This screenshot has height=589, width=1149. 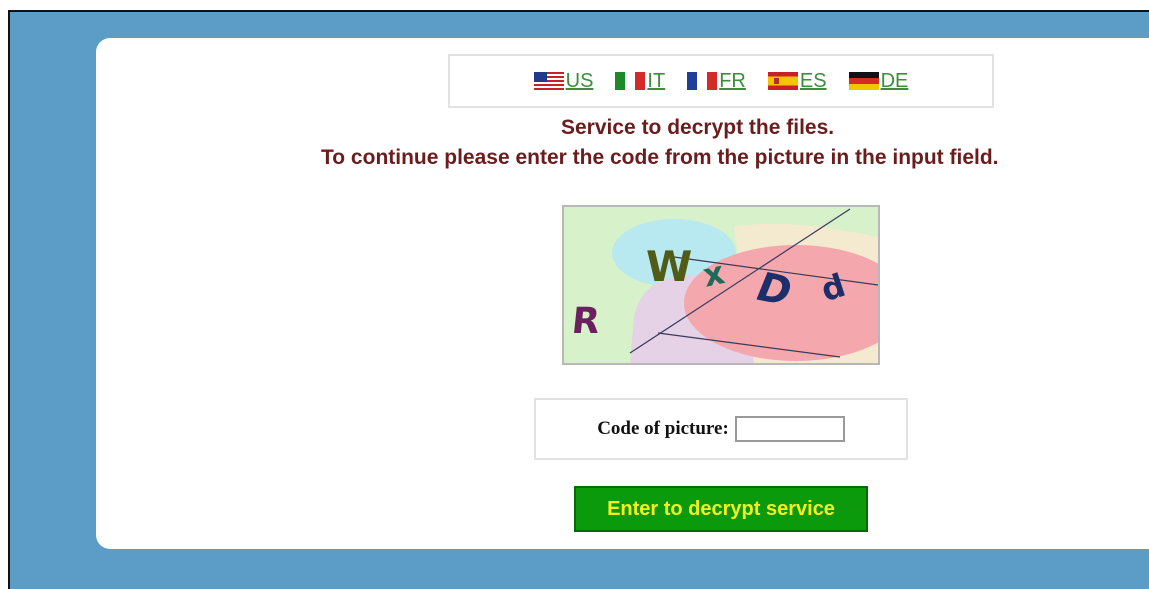 I want to click on decrypt-submit-button: Enter to decrypt service, so click(x=721, y=509).